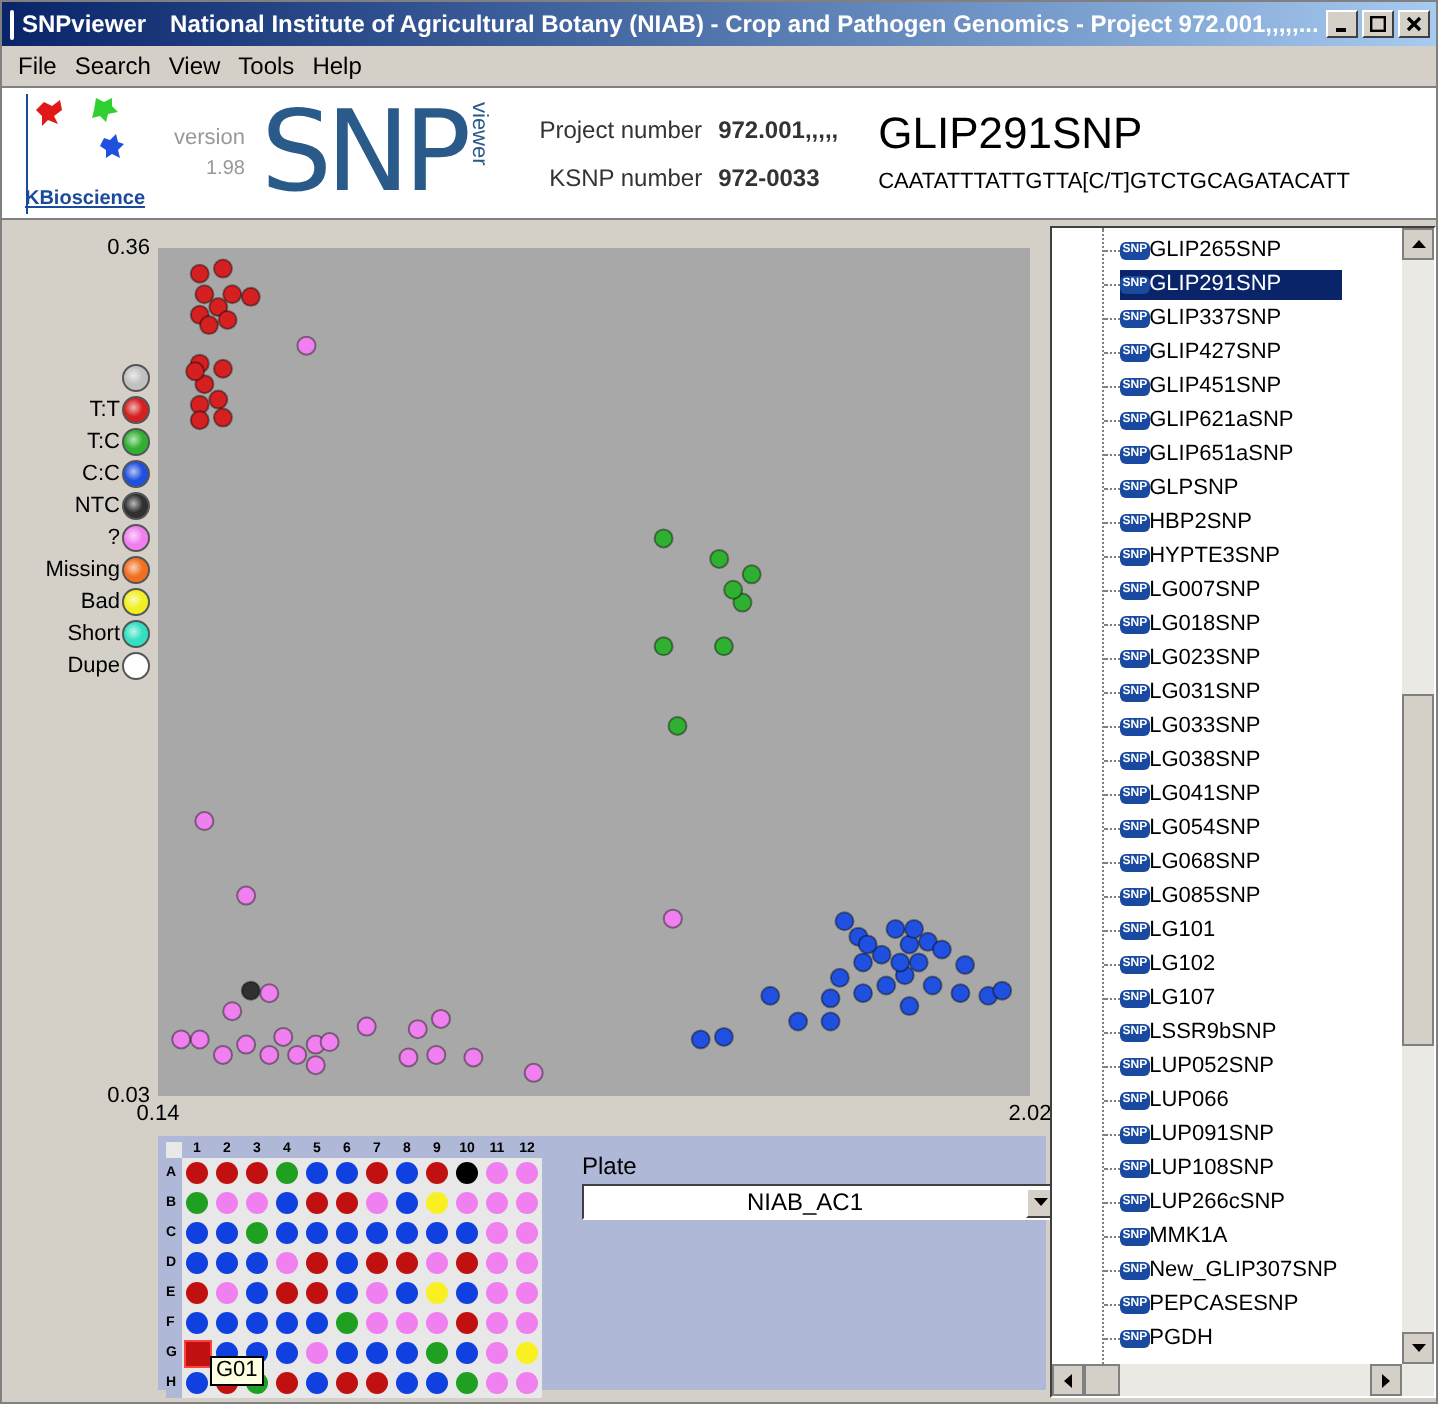 The image size is (1438, 1404). I want to click on tree-item-label: LG031SNP, so click(1205, 693).